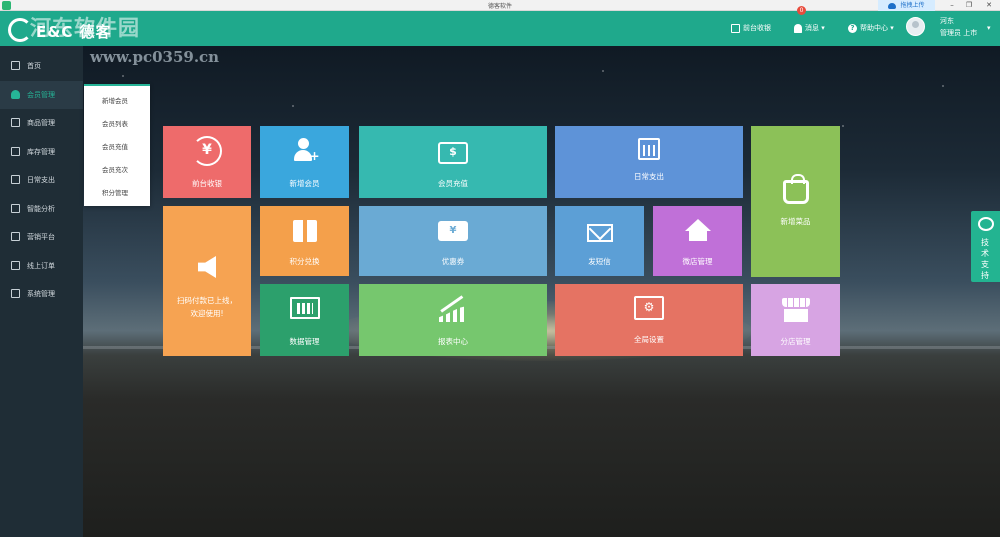 Image resolution: width=1000 pixels, height=537 pixels. Describe the element at coordinates (947, 21) in the screenshot. I see `user-name: 河东` at that location.